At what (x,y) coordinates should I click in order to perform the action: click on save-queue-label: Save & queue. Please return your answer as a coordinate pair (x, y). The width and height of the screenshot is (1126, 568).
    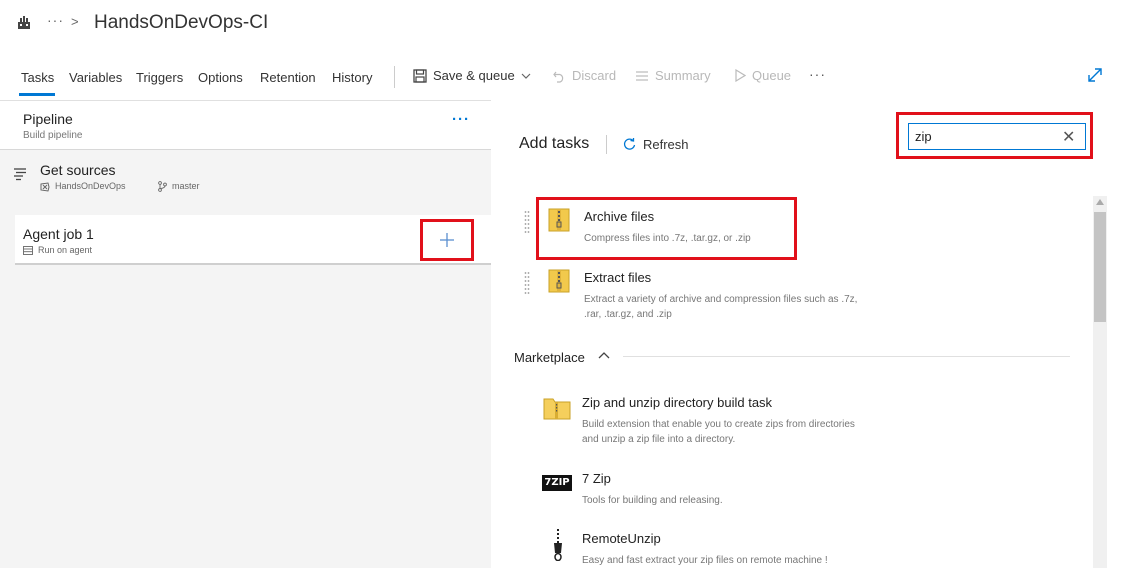
    Looking at the image, I should click on (474, 75).